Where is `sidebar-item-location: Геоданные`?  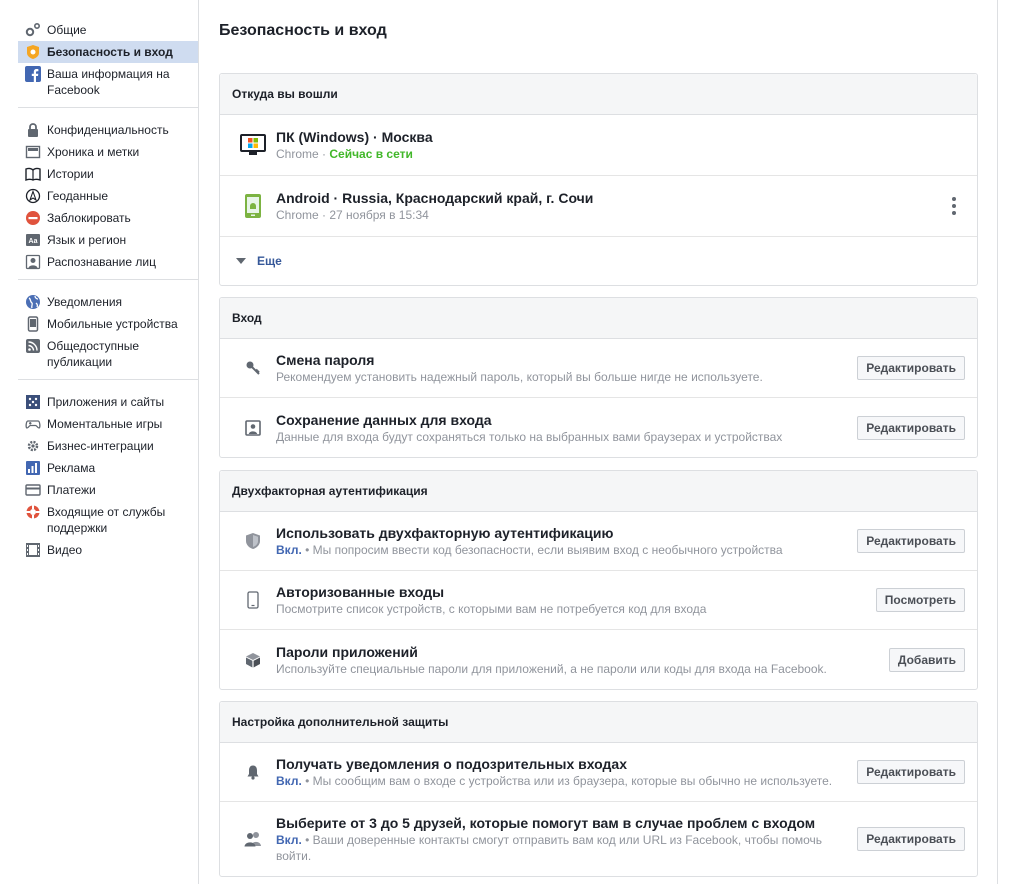
sidebar-item-location: Геоданные is located at coordinates (108, 196).